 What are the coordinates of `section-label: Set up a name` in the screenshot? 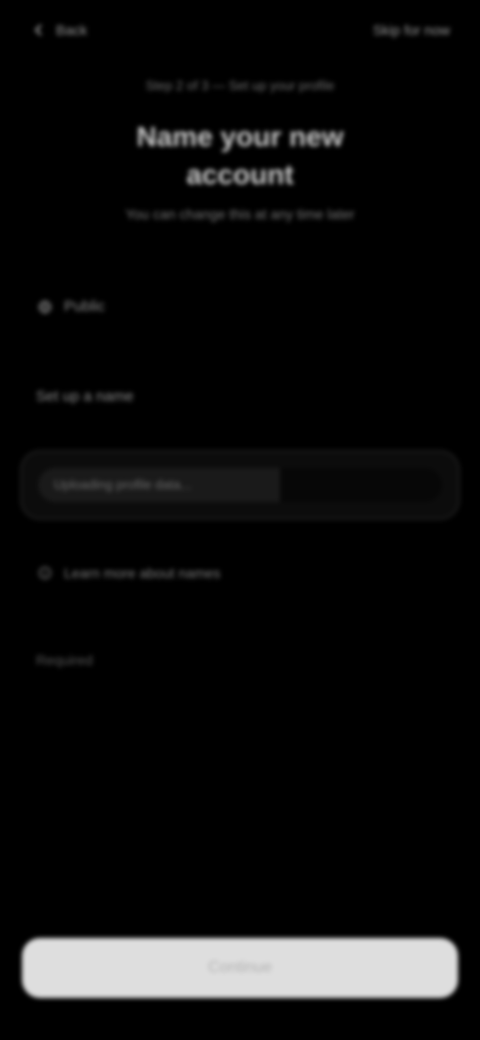 It's located at (85, 396).